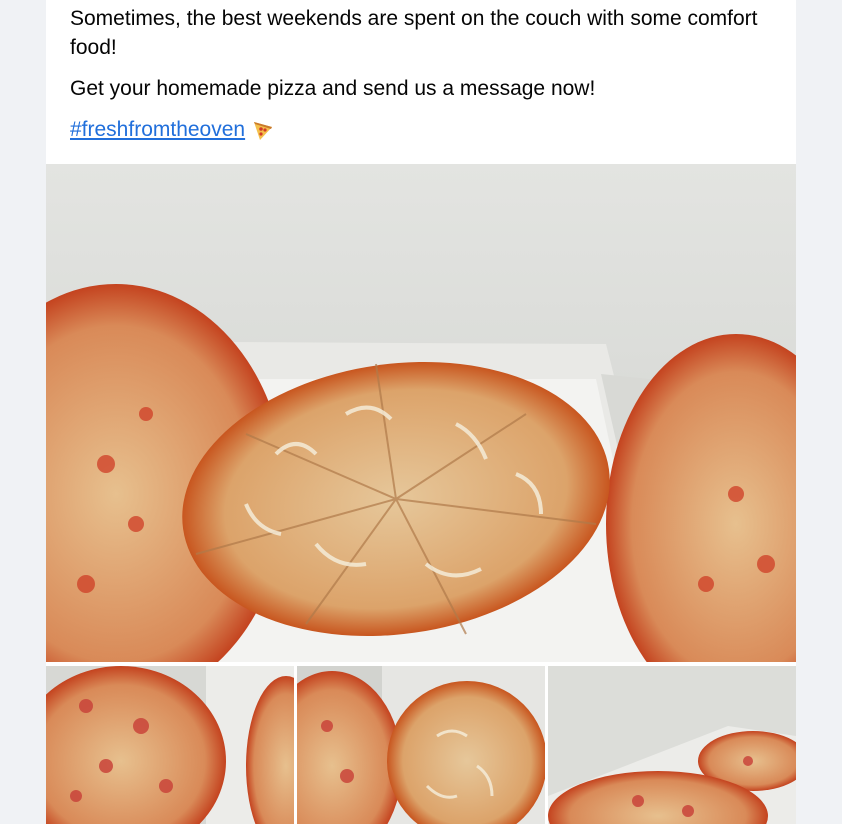  I want to click on hashtag-row: #freshfromtheoven, so click(421, 129).